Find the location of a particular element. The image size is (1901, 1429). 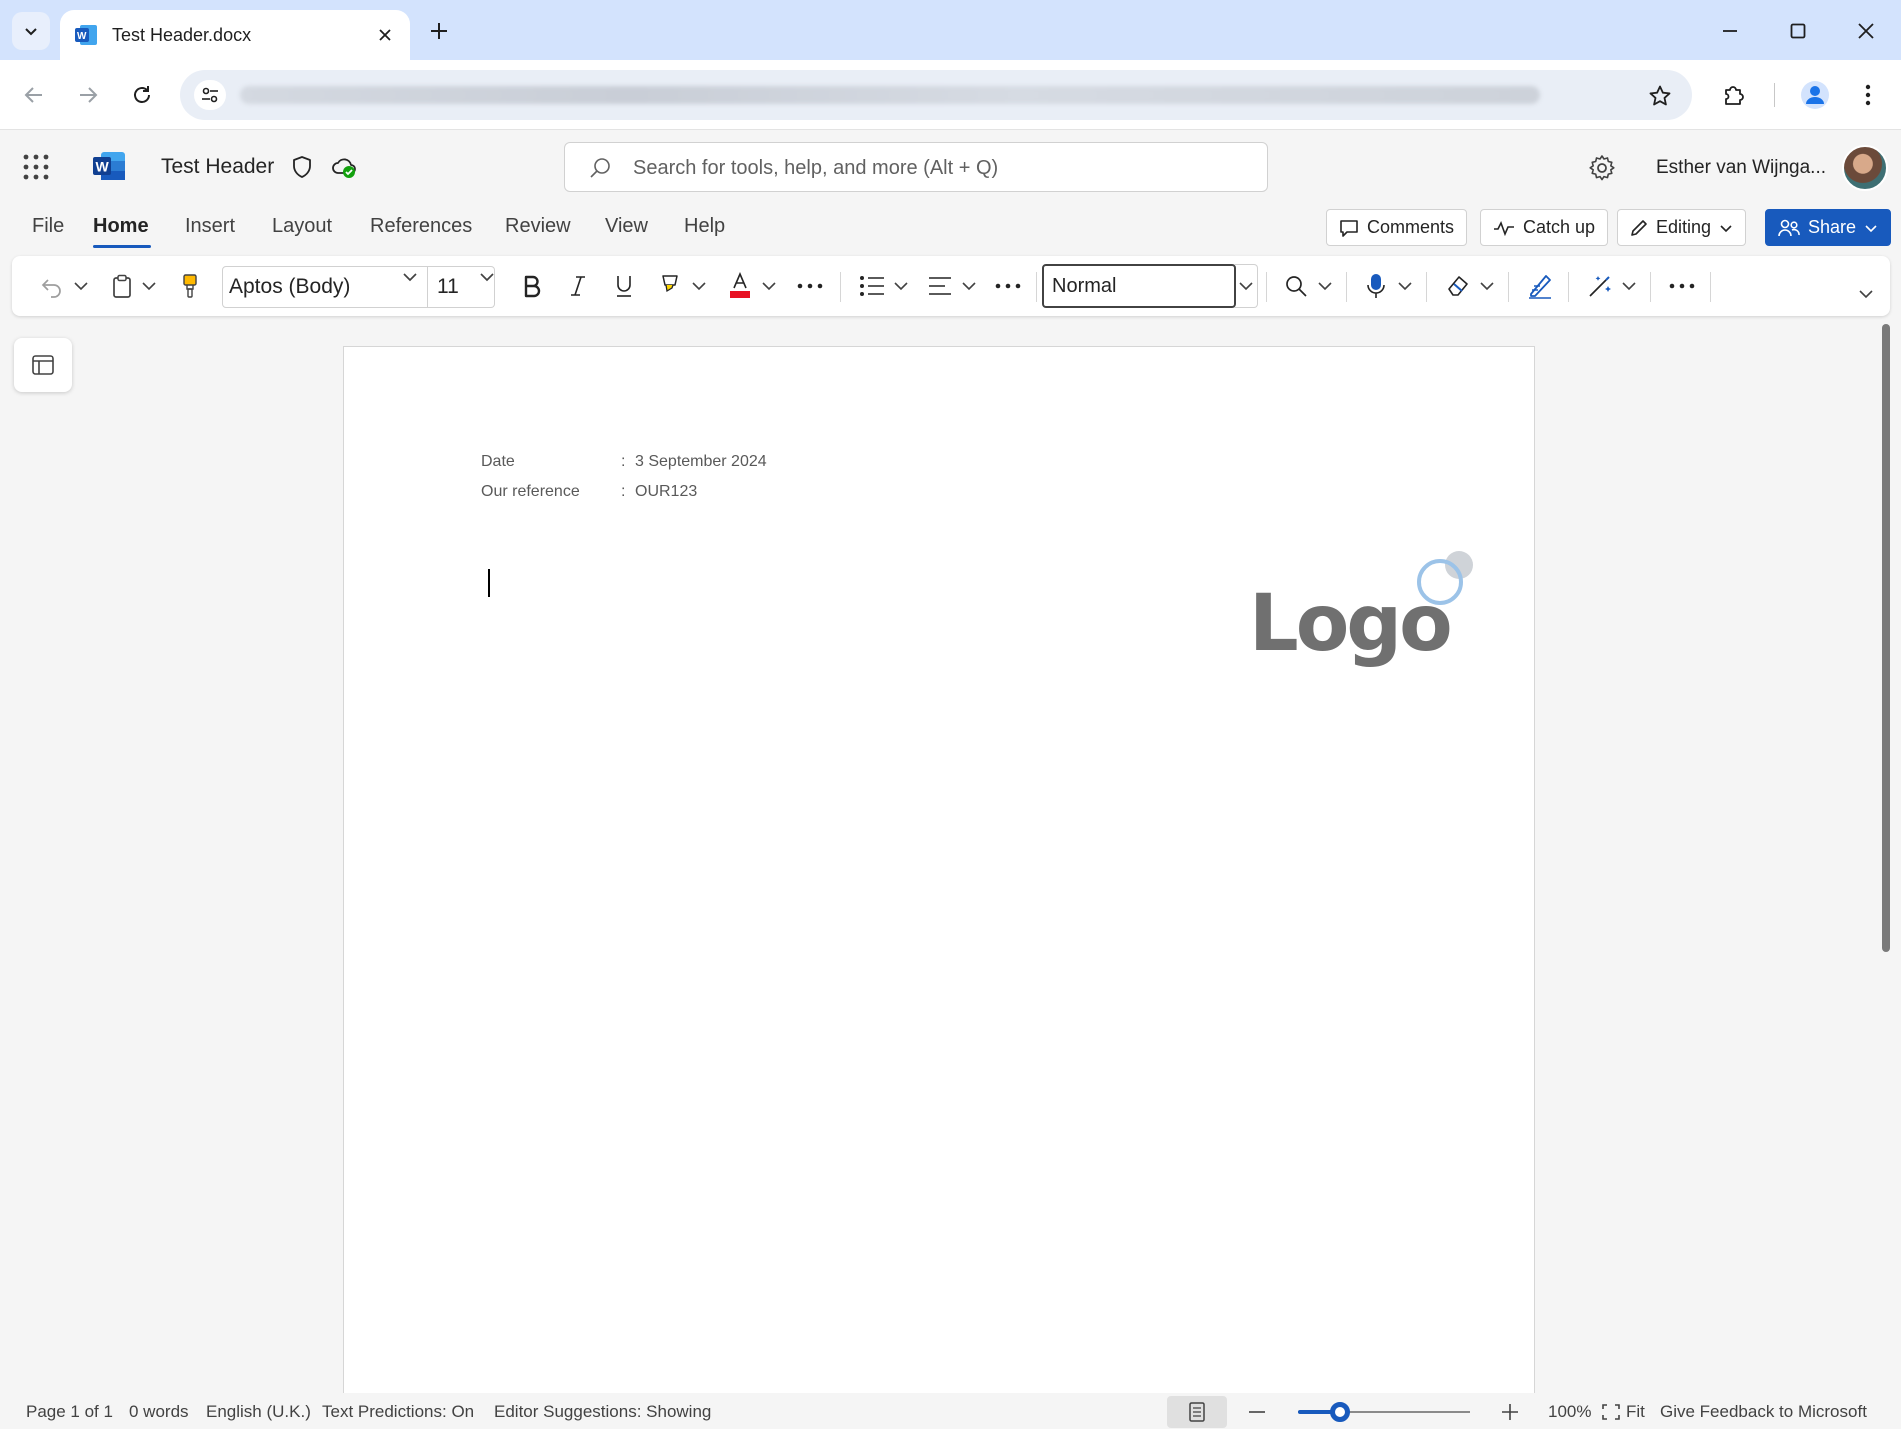

dictate-dropdown is located at coordinates (1405, 286).